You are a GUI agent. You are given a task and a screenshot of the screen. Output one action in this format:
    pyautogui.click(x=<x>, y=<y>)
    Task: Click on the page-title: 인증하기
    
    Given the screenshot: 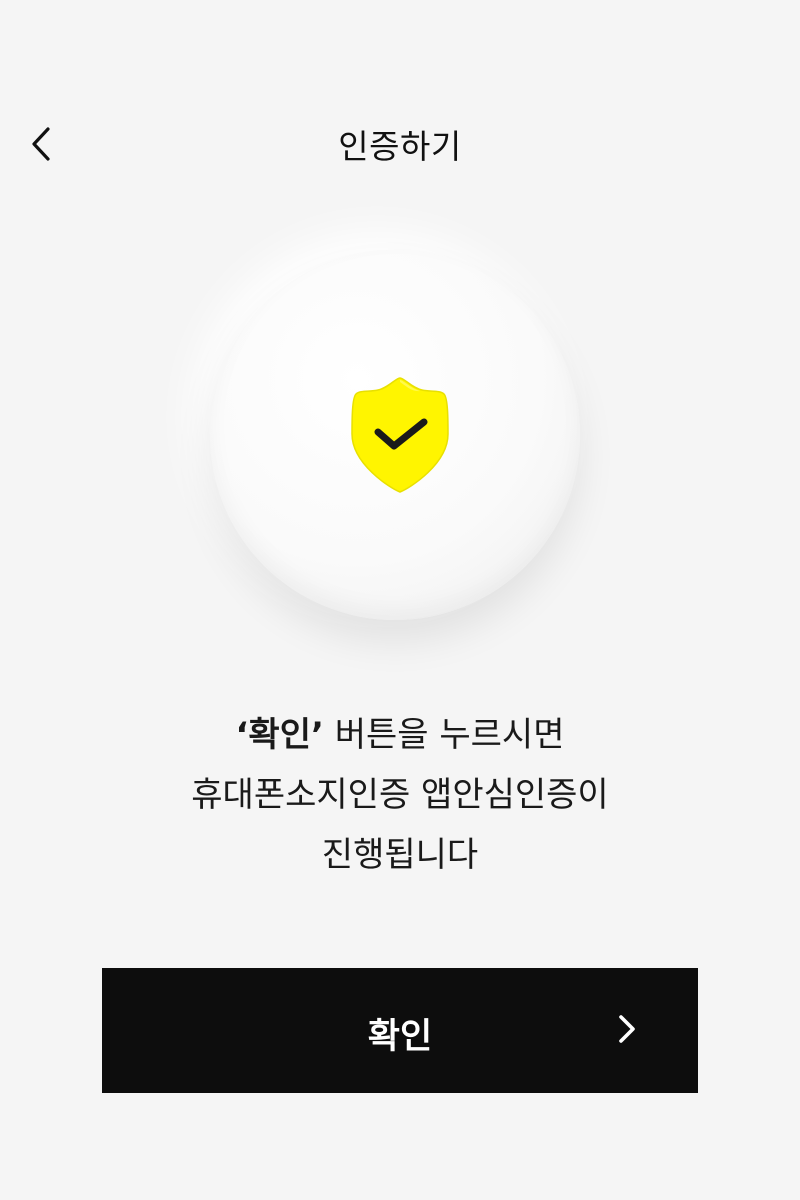 What is the action you would take?
    pyautogui.click(x=400, y=146)
    